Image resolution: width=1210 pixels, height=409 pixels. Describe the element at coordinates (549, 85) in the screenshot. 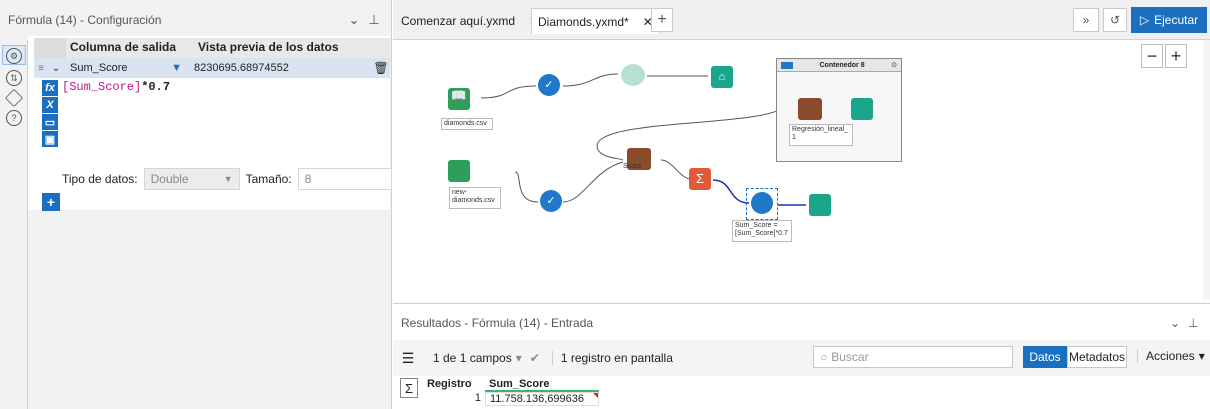

I see `select-node: ✓` at that location.